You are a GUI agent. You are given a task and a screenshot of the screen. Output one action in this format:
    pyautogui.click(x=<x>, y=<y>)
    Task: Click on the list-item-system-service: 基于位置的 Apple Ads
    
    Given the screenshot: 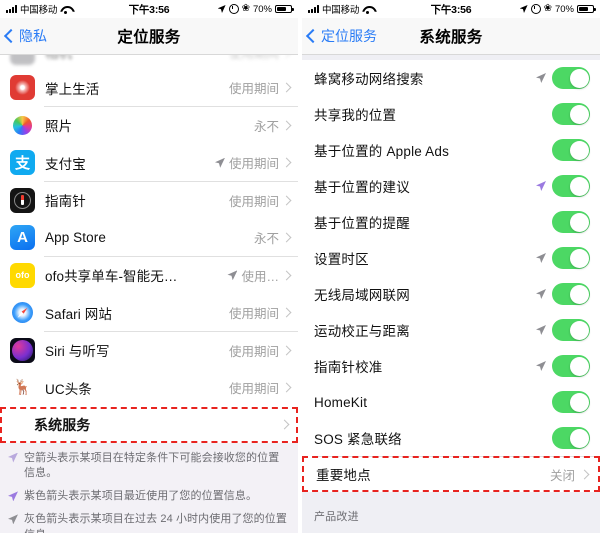 What is the action you would take?
    pyautogui.click(x=451, y=150)
    